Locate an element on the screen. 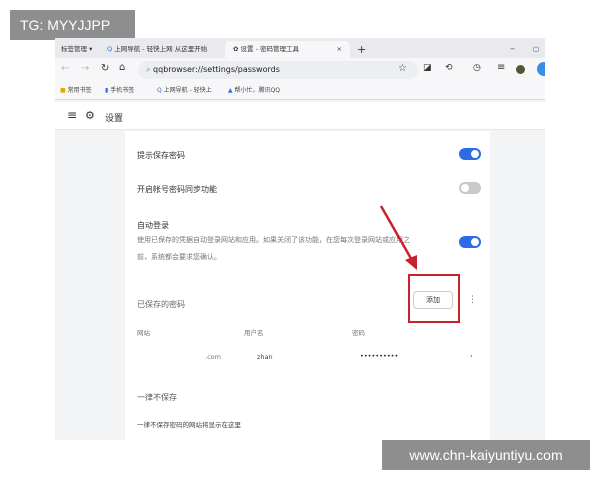 The height and width of the screenshot is (480, 600). tab-settings: ✿ 设置 - 密码管理工具 × is located at coordinates (287, 49).